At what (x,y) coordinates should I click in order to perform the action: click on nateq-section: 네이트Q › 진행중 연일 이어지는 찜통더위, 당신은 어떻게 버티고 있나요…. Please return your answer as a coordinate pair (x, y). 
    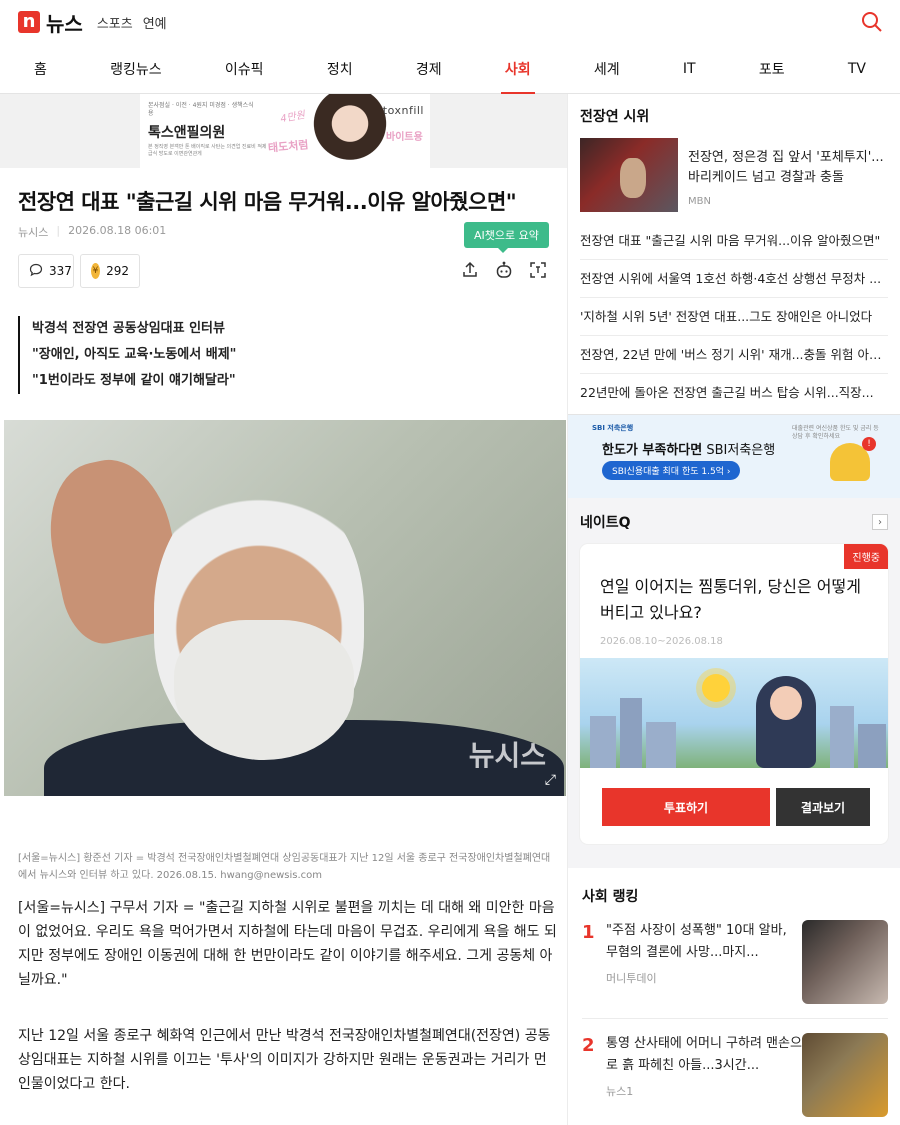
    Looking at the image, I should click on (734, 678).